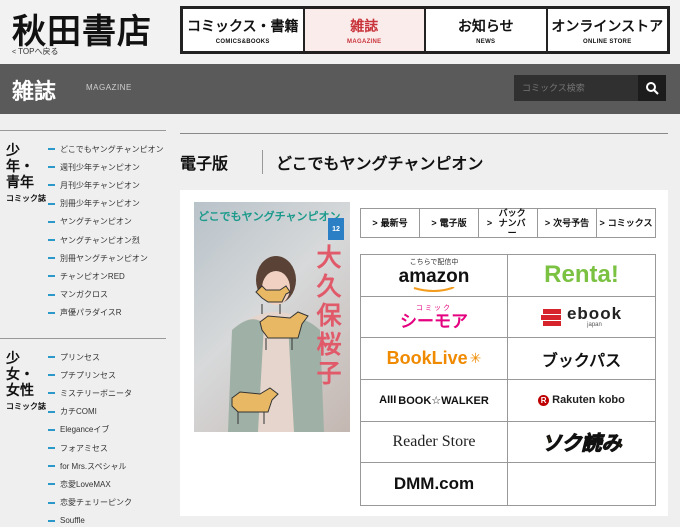  What do you see at coordinates (107, 357) in the screenshot?
I see `sidebar-item: プリンセス` at bounding box center [107, 357].